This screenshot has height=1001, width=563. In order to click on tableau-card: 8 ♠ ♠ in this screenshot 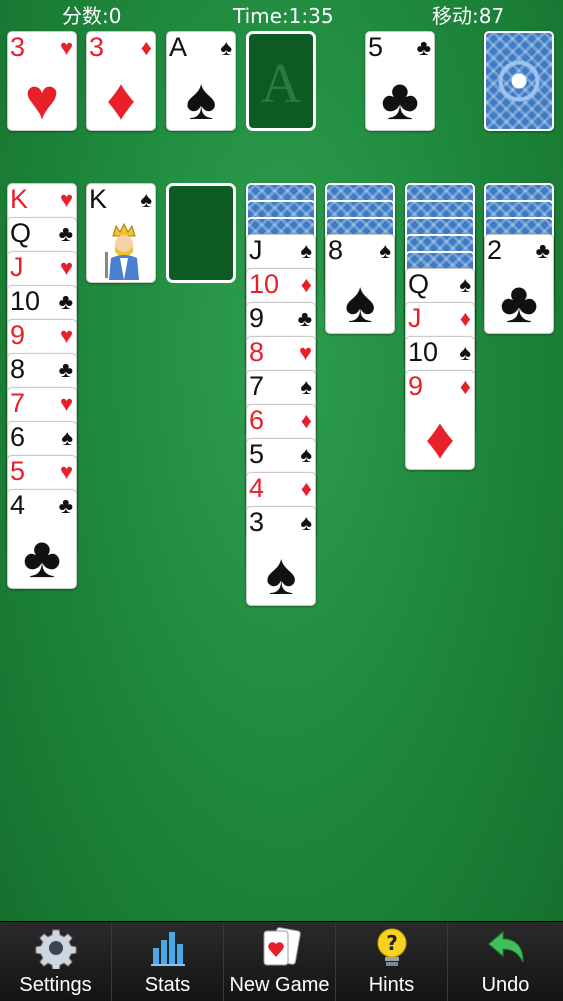, I will do `click(360, 284)`.